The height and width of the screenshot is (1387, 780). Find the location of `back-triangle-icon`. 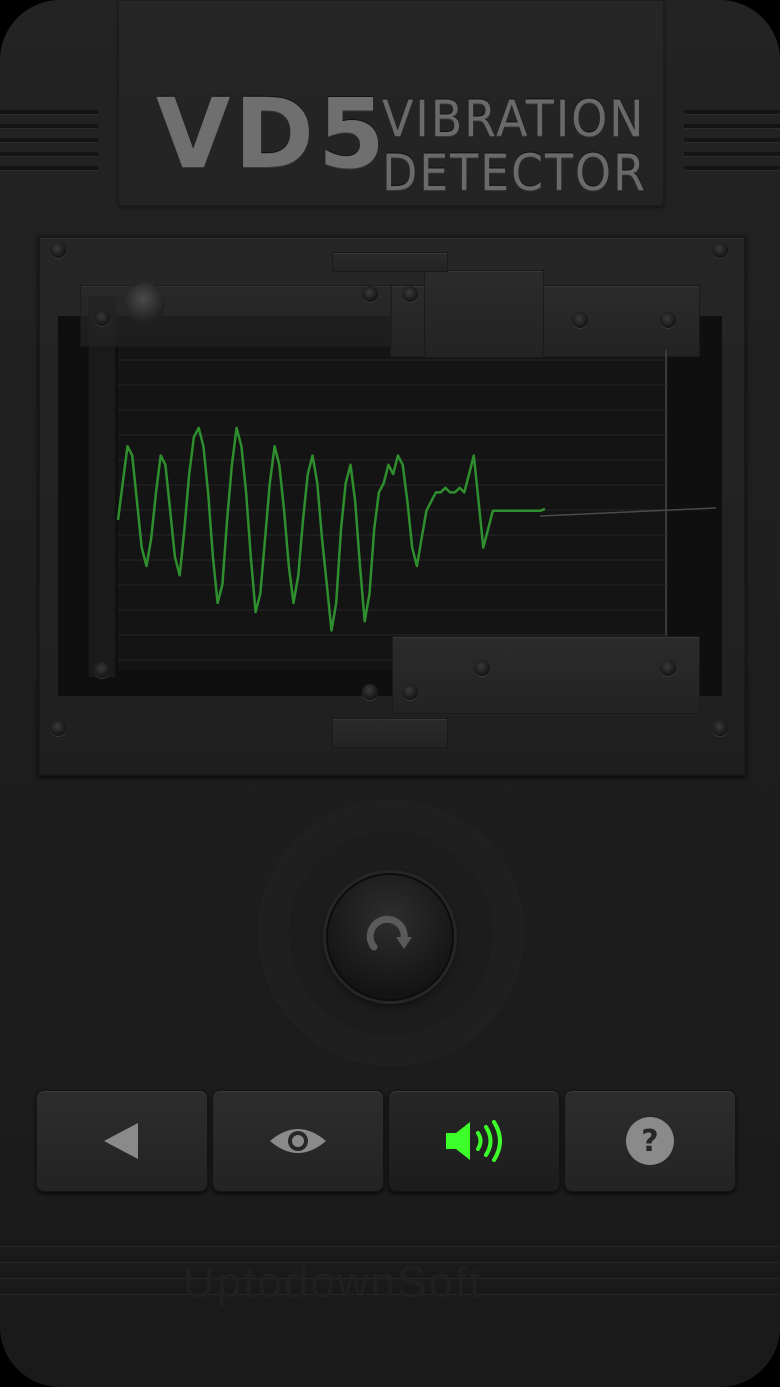

back-triangle-icon is located at coordinates (121, 1141).